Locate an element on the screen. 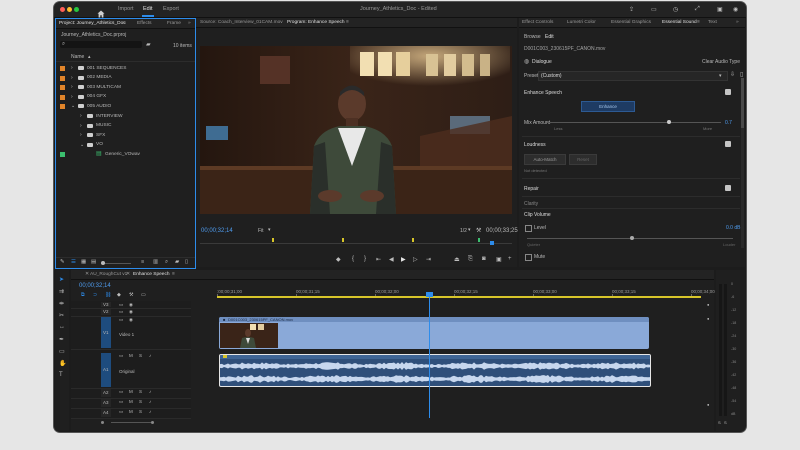 Image resolution: width=800 pixels, height=450 pixels. sort-icon: ▴ is located at coordinates (89, 57).